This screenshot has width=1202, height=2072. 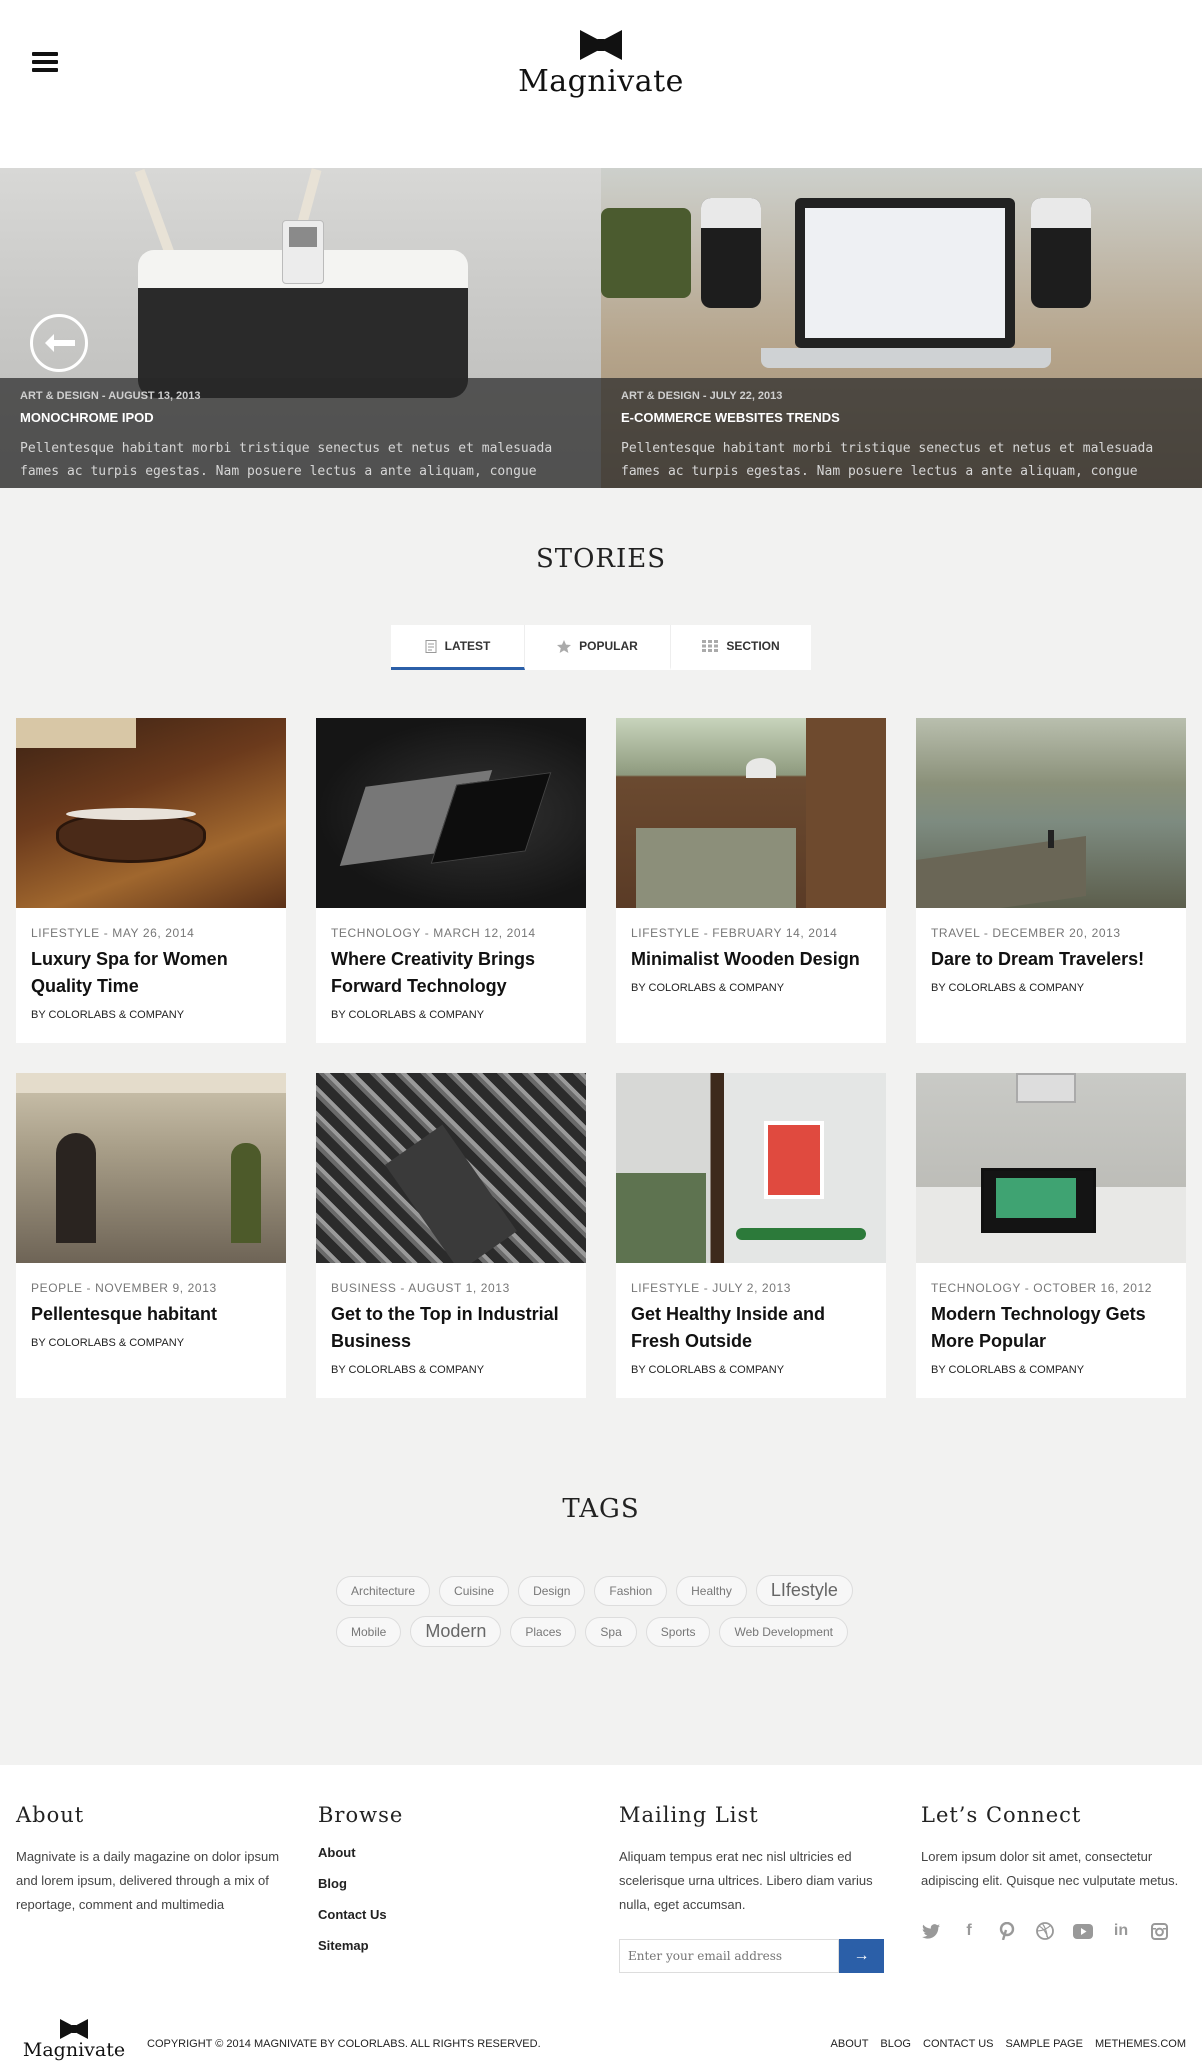 I want to click on twitter-icon, so click(x=931, y=1931).